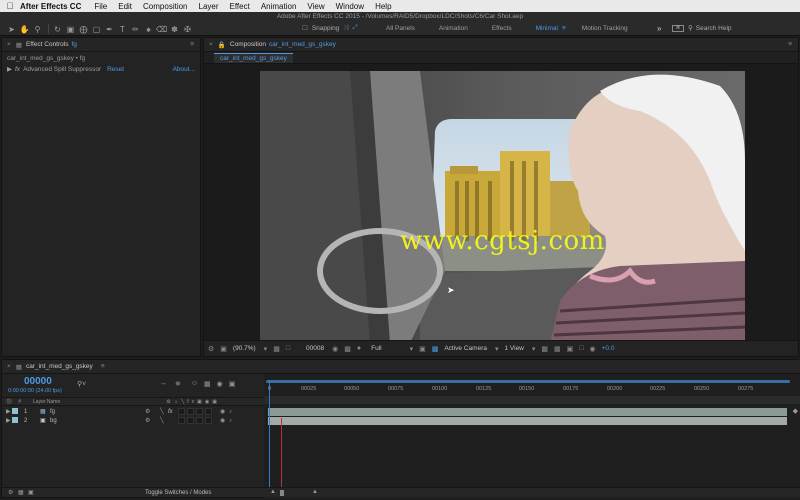 The image size is (800, 500). I want to click on keyframe-nav-icon: ◆, so click(795, 411).